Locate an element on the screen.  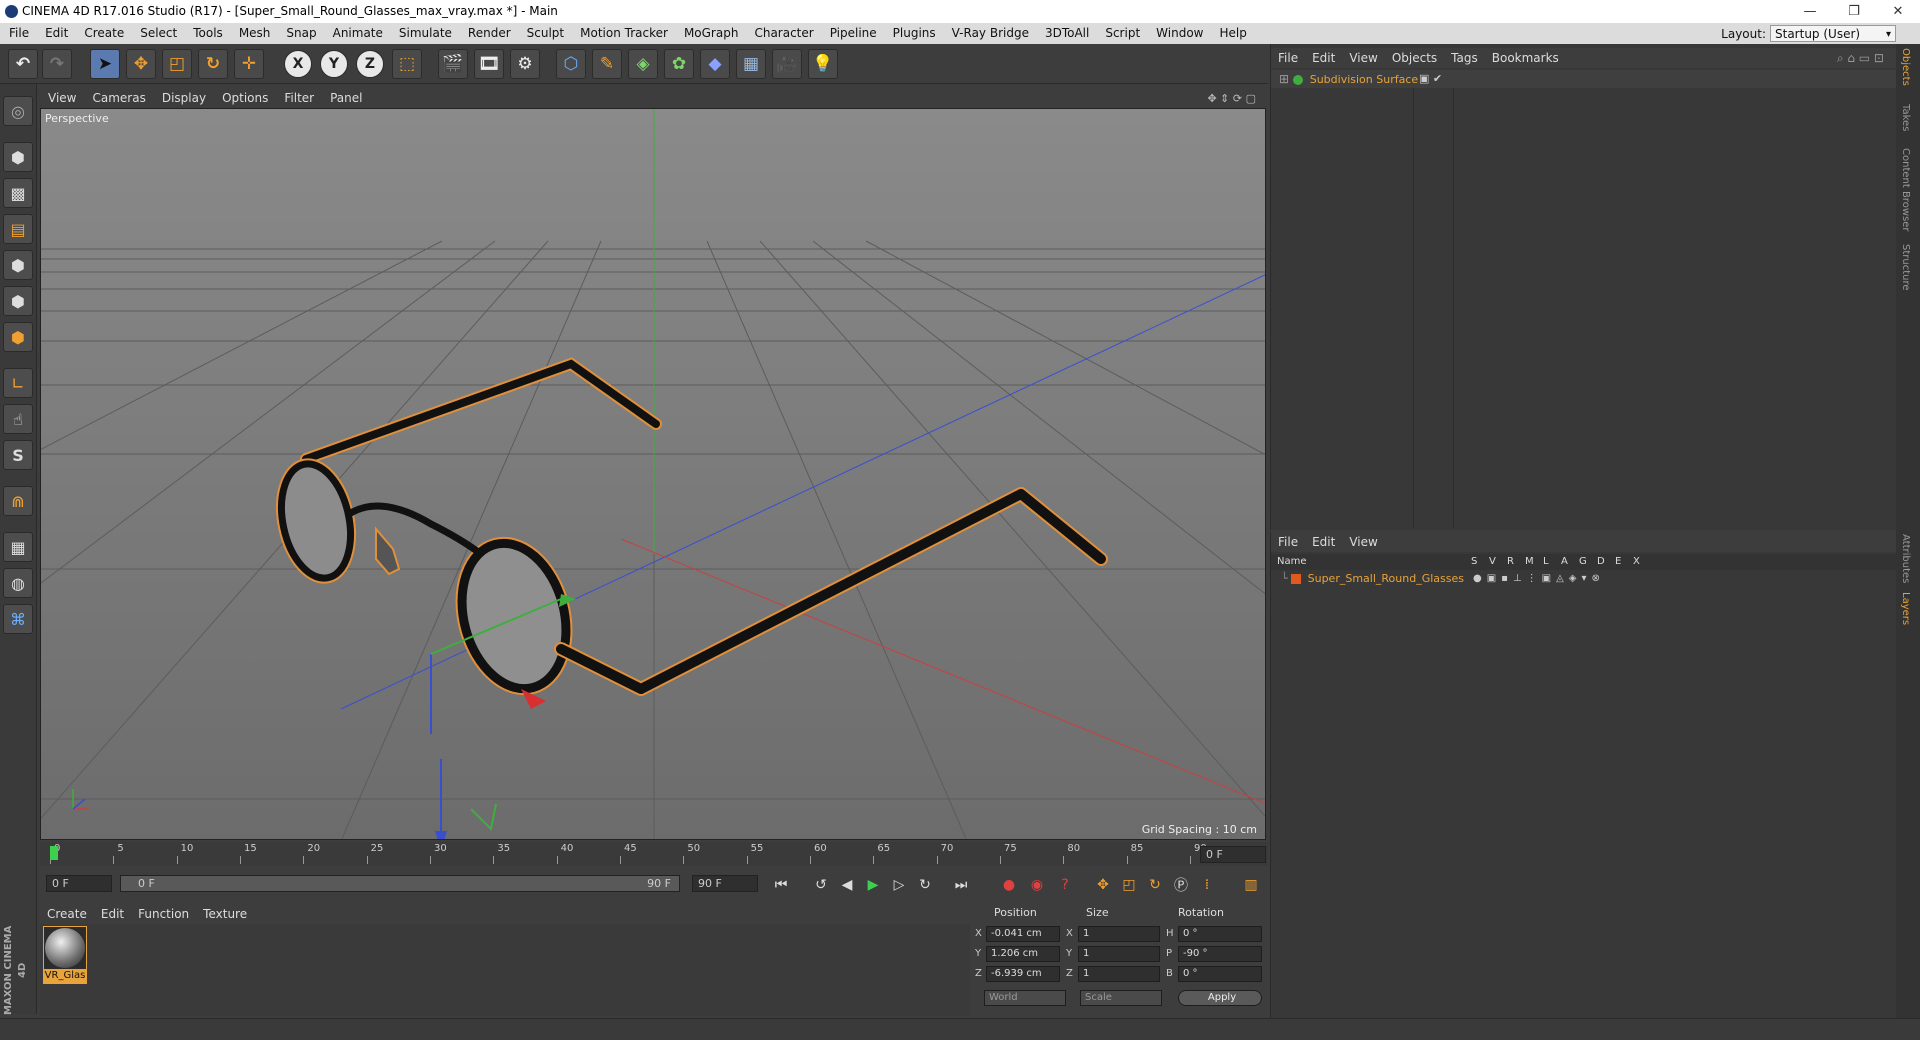
pos-y-field: 1.206 cm is located at coordinates (1023, 954).